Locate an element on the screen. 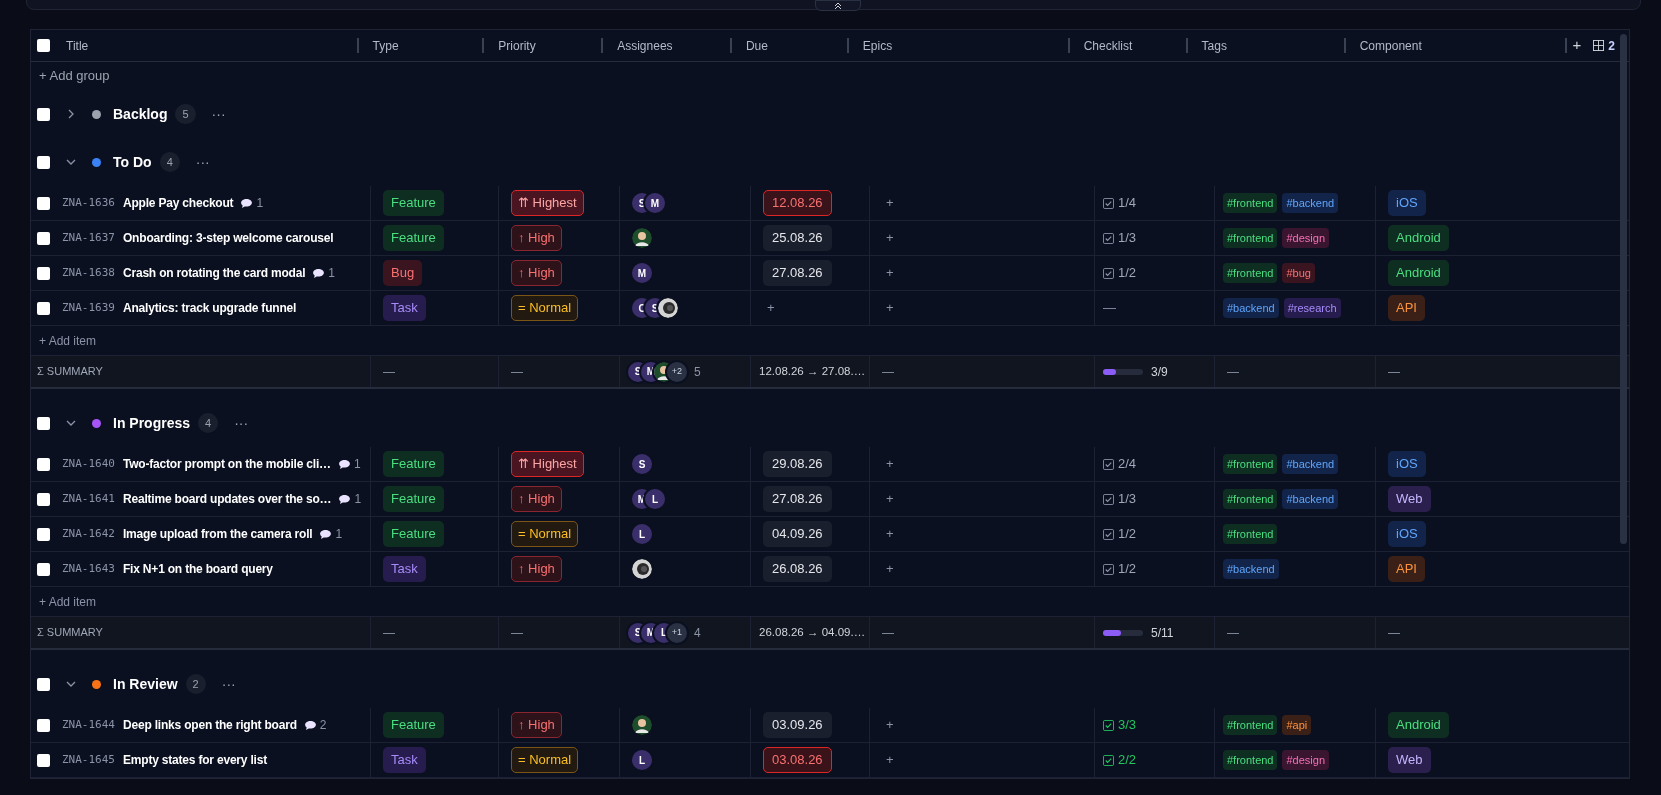 This screenshot has height=795, width=1661. issue-title: Fix N+1 on the board query is located at coordinates (198, 569).